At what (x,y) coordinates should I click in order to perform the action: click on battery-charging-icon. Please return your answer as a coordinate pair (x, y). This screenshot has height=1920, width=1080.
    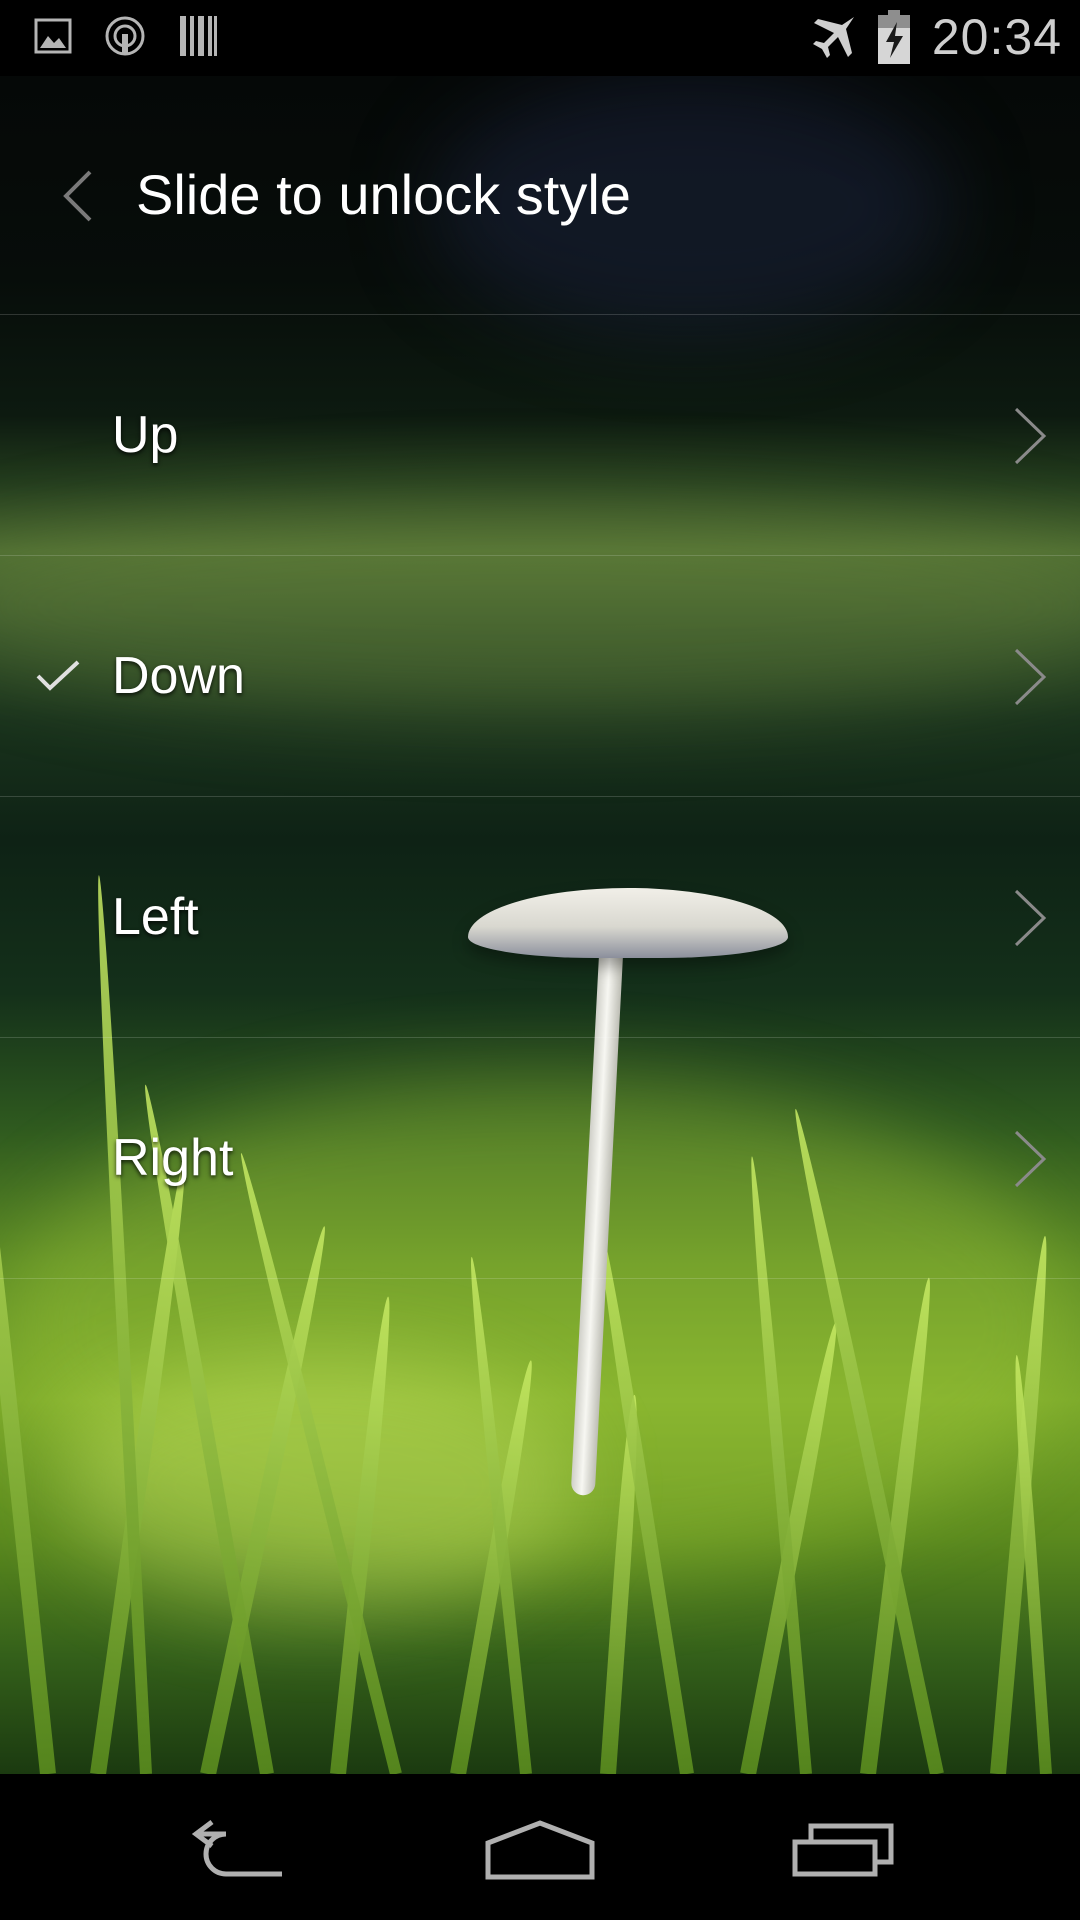
    Looking at the image, I should click on (893, 37).